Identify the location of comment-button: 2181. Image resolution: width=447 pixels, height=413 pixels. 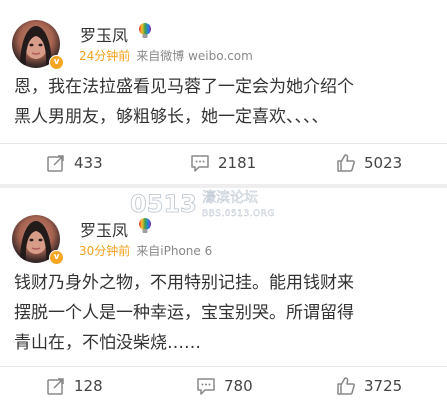
(223, 163).